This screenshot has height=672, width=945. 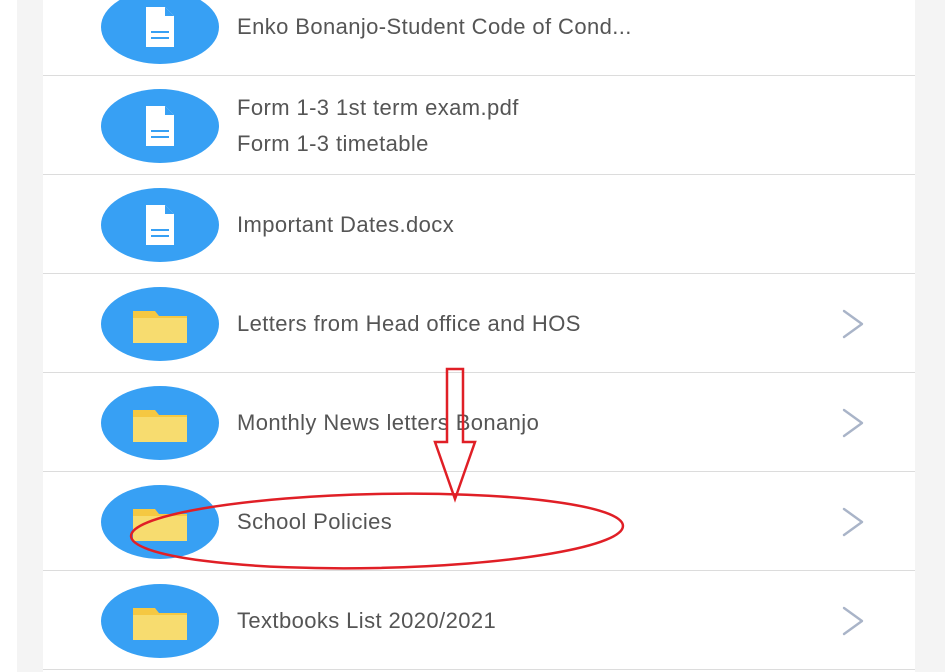 I want to click on list-item: Letters from Head office and HOS, so click(x=479, y=323).